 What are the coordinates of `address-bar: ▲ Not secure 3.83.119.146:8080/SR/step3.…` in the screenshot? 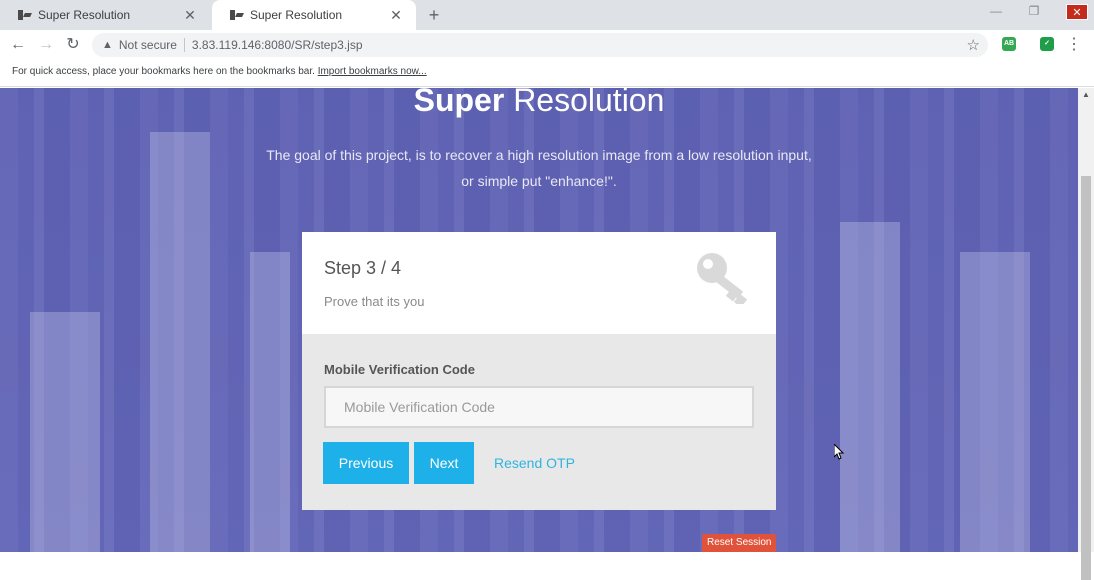 It's located at (540, 45).